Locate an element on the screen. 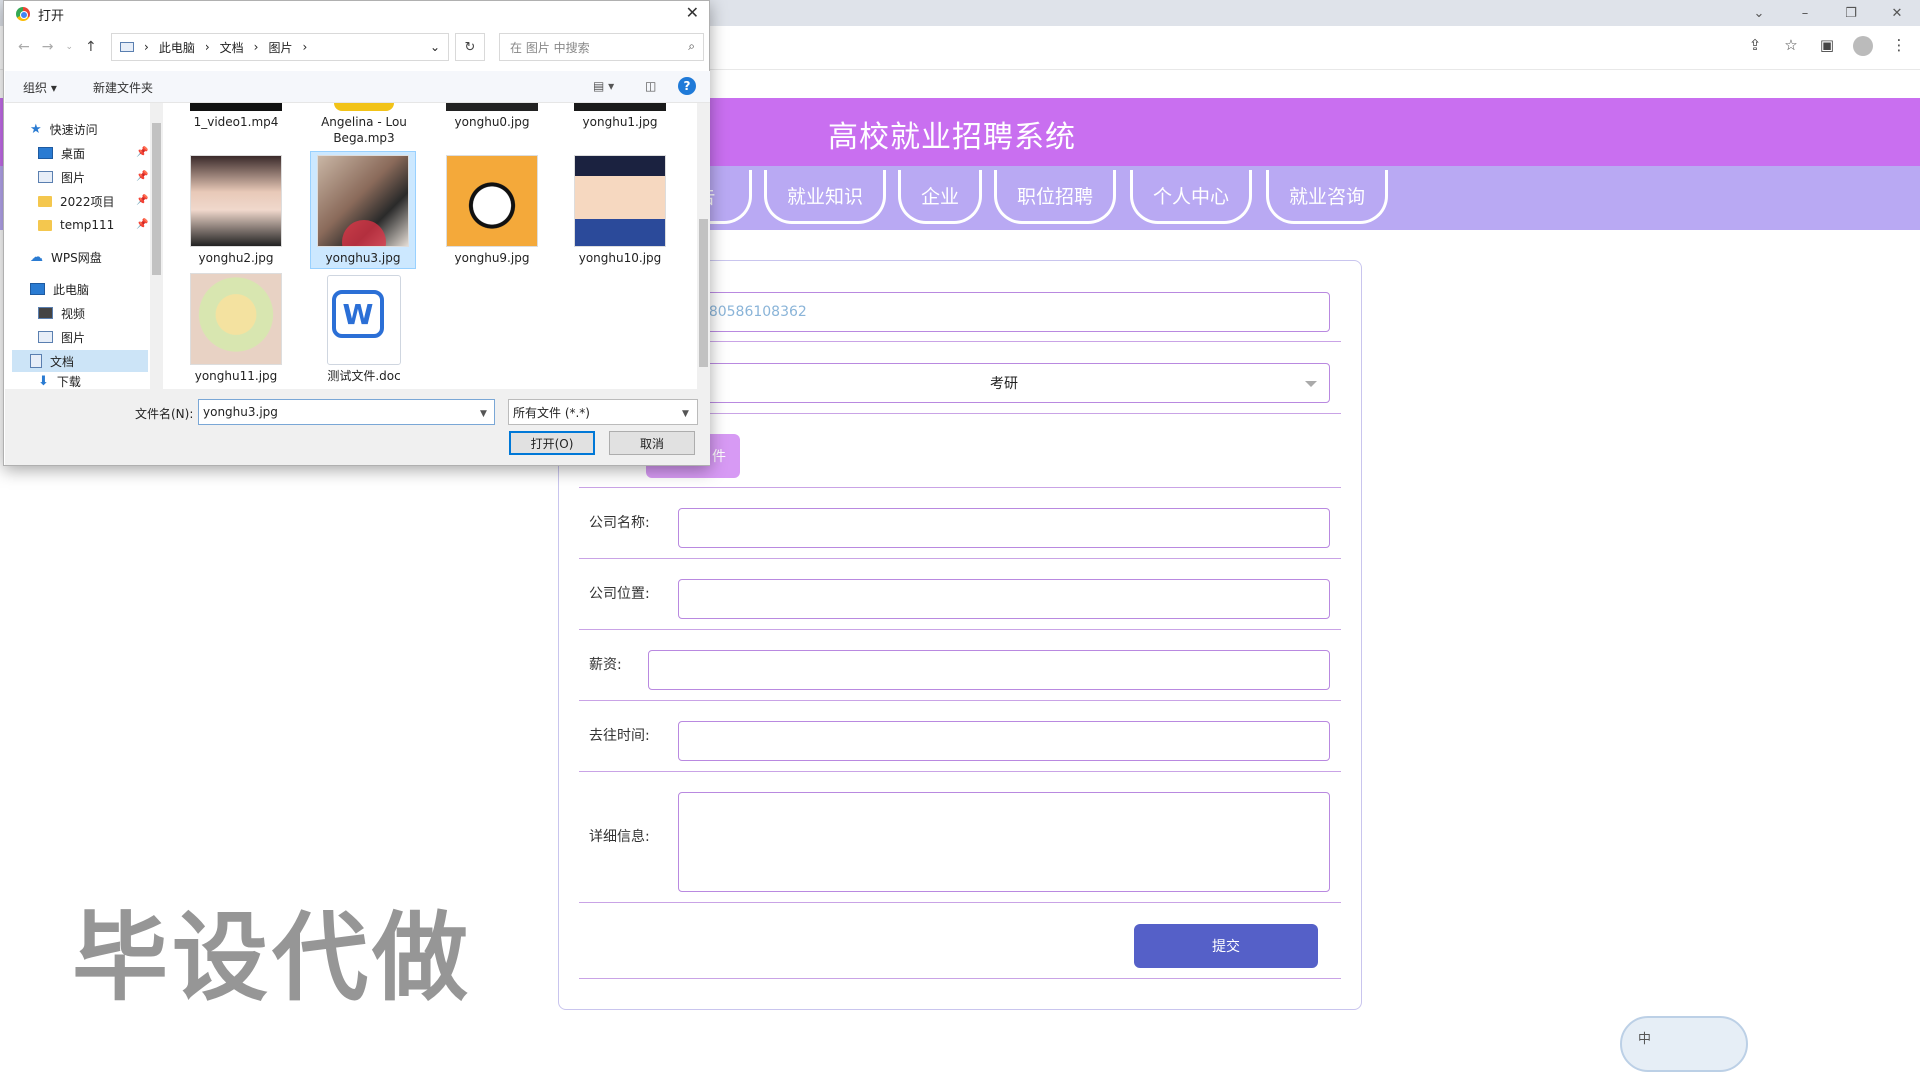 This screenshot has height=1072, width=1920. sidebar-item-quick-access: ★ 快速访问 is located at coordinates (64, 129).